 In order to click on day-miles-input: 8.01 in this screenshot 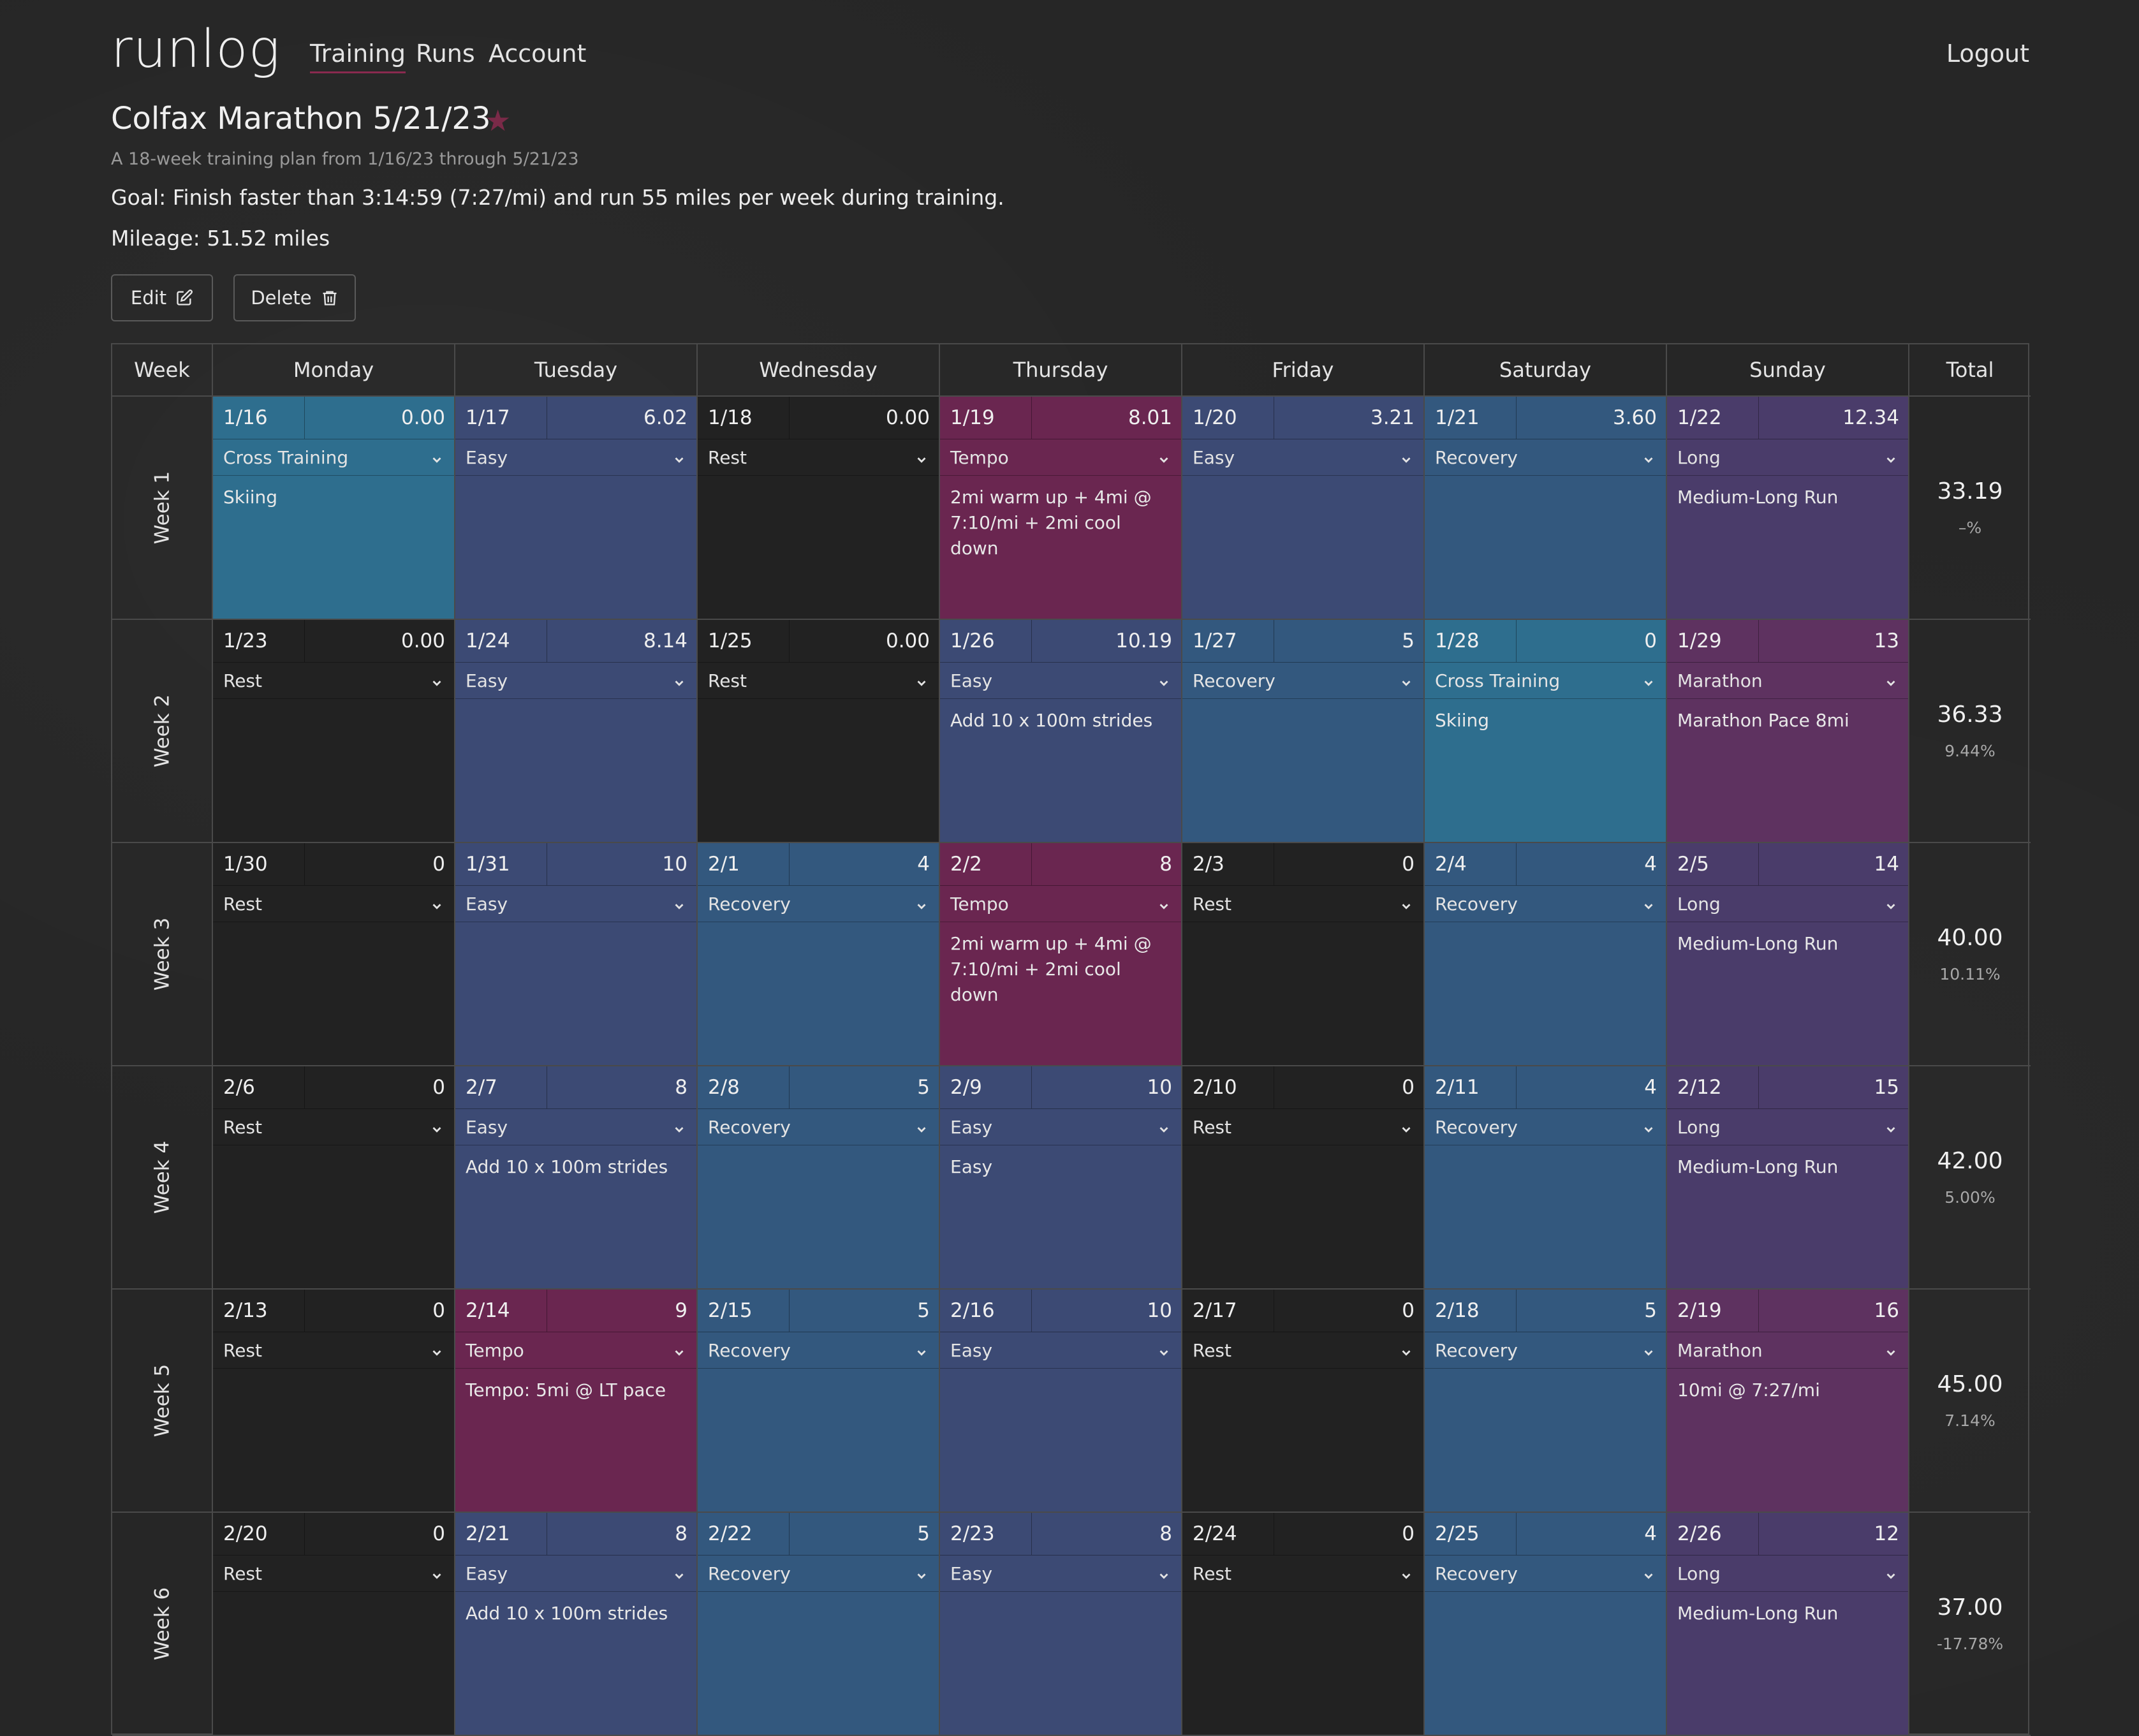, I will do `click(1106, 418)`.